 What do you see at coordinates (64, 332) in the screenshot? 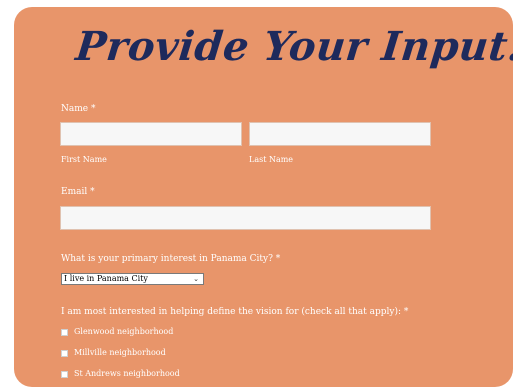
I see `checkbox-glenwood` at bounding box center [64, 332].